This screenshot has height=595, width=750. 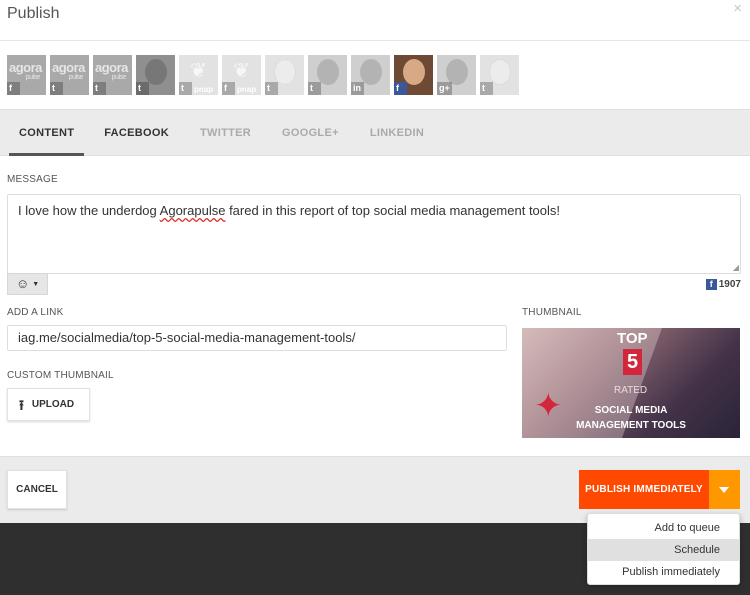 I want to click on thumbnail-line-social-media: SOCIAL MEDIA, so click(x=631, y=410).